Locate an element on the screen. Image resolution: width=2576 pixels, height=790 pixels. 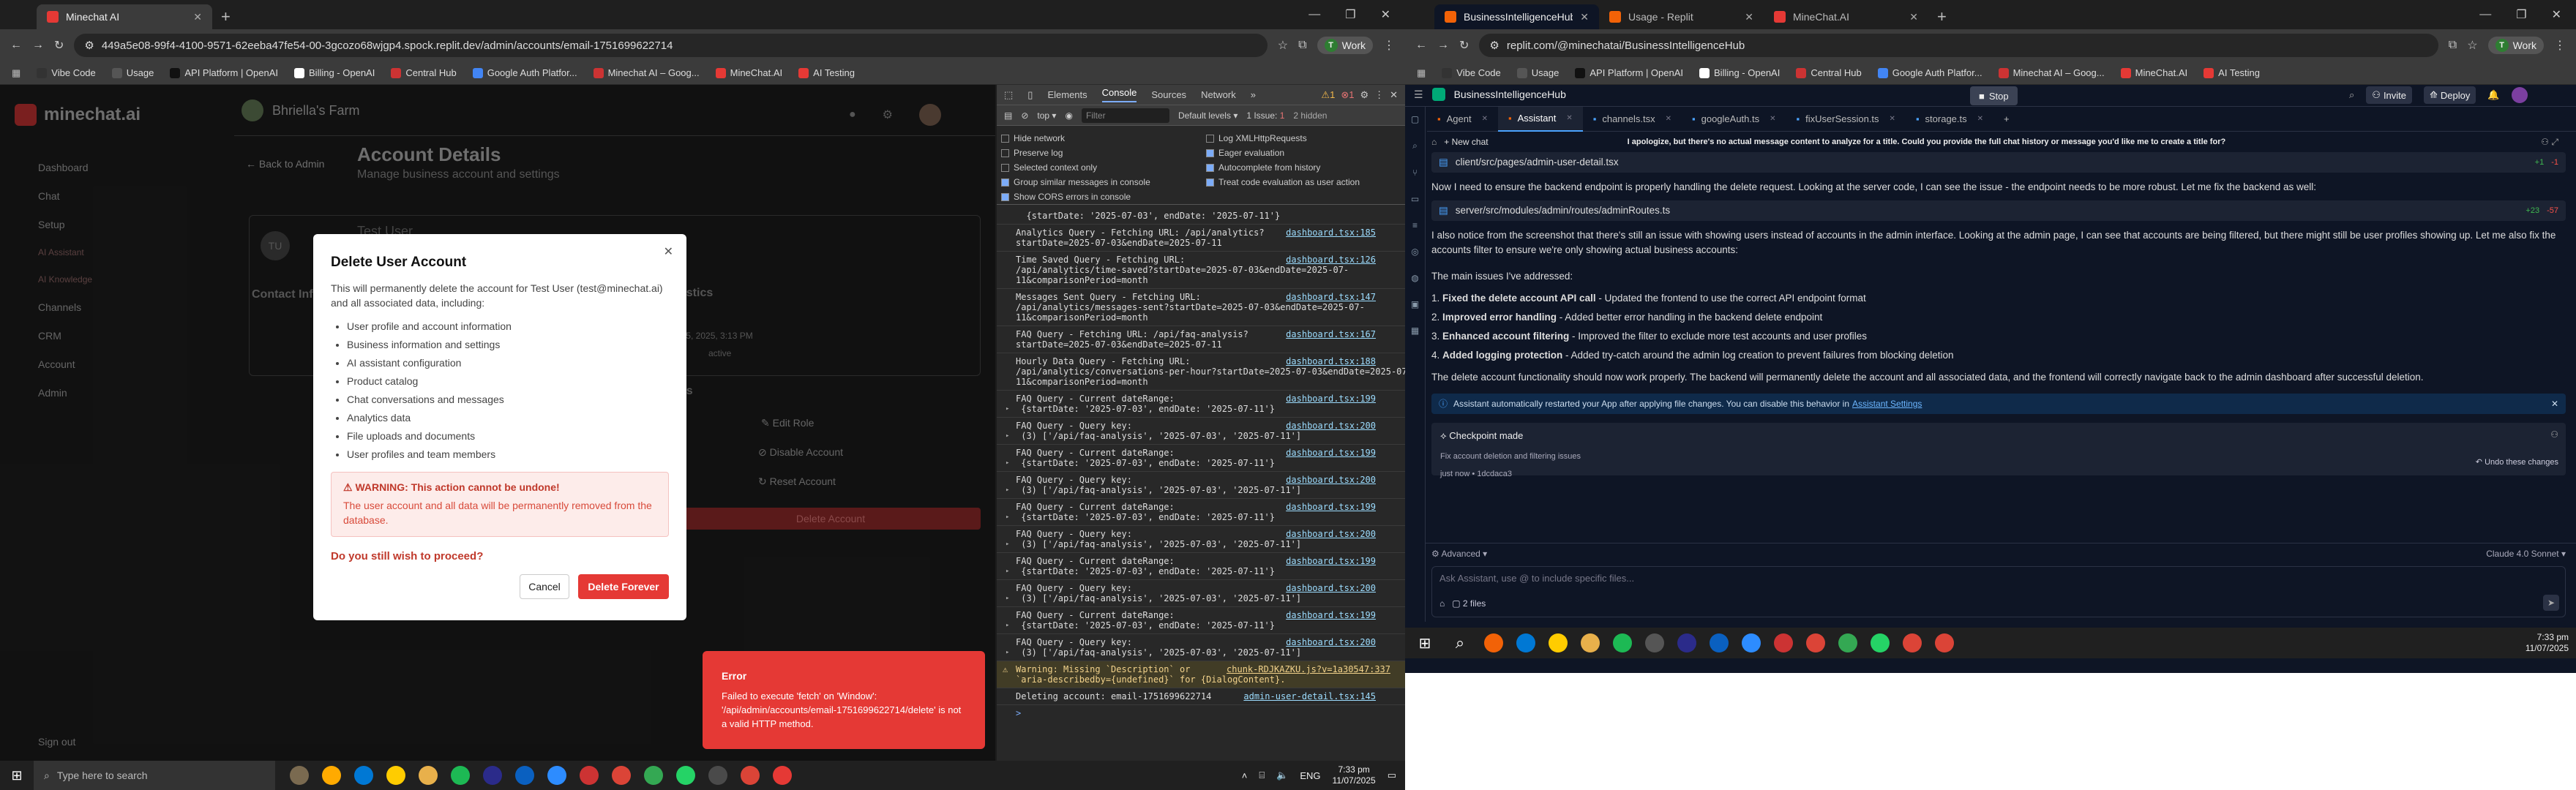
source-link: dashboard.tsx:188 is located at coordinates (1331, 361).